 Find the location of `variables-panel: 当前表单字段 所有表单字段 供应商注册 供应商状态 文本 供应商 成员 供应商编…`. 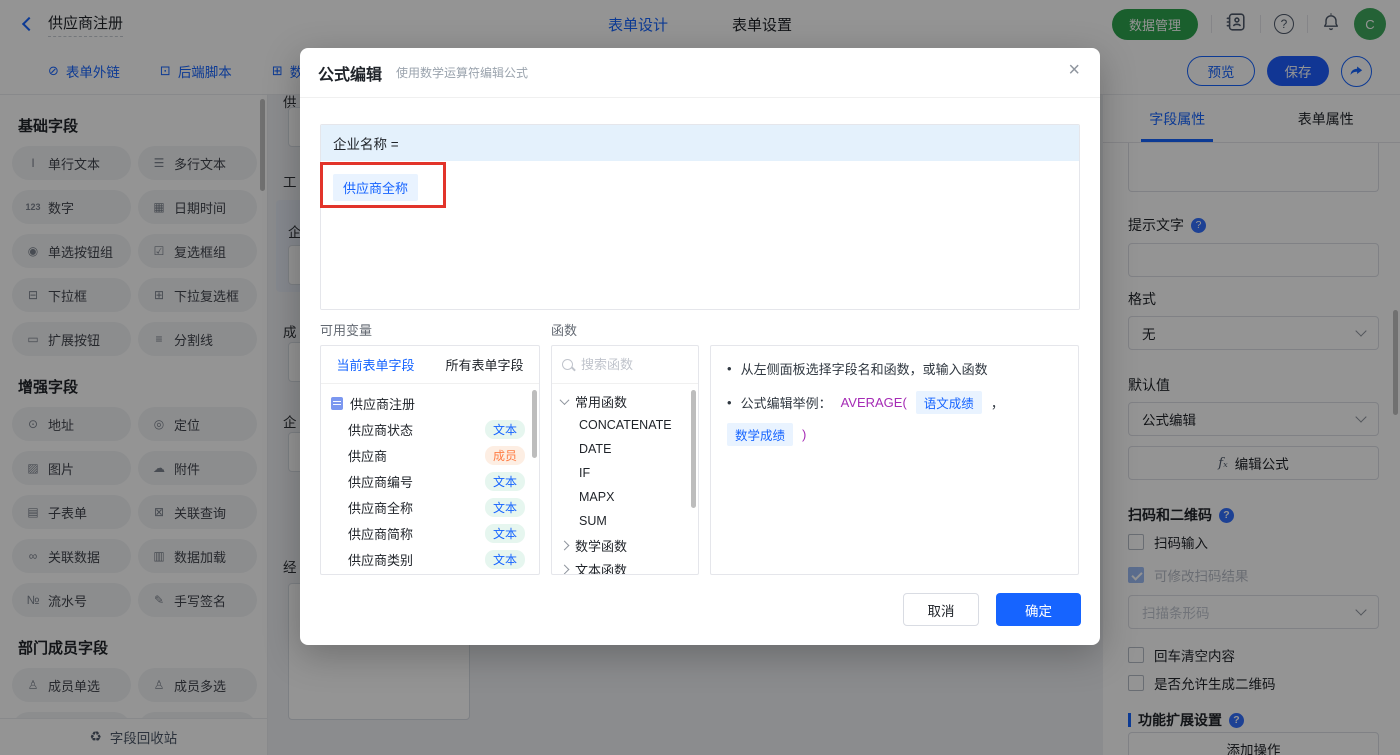

variables-panel: 当前表单字段 所有表单字段 供应商注册 供应商状态 文本 供应商 成员 供应商编… is located at coordinates (430, 460).